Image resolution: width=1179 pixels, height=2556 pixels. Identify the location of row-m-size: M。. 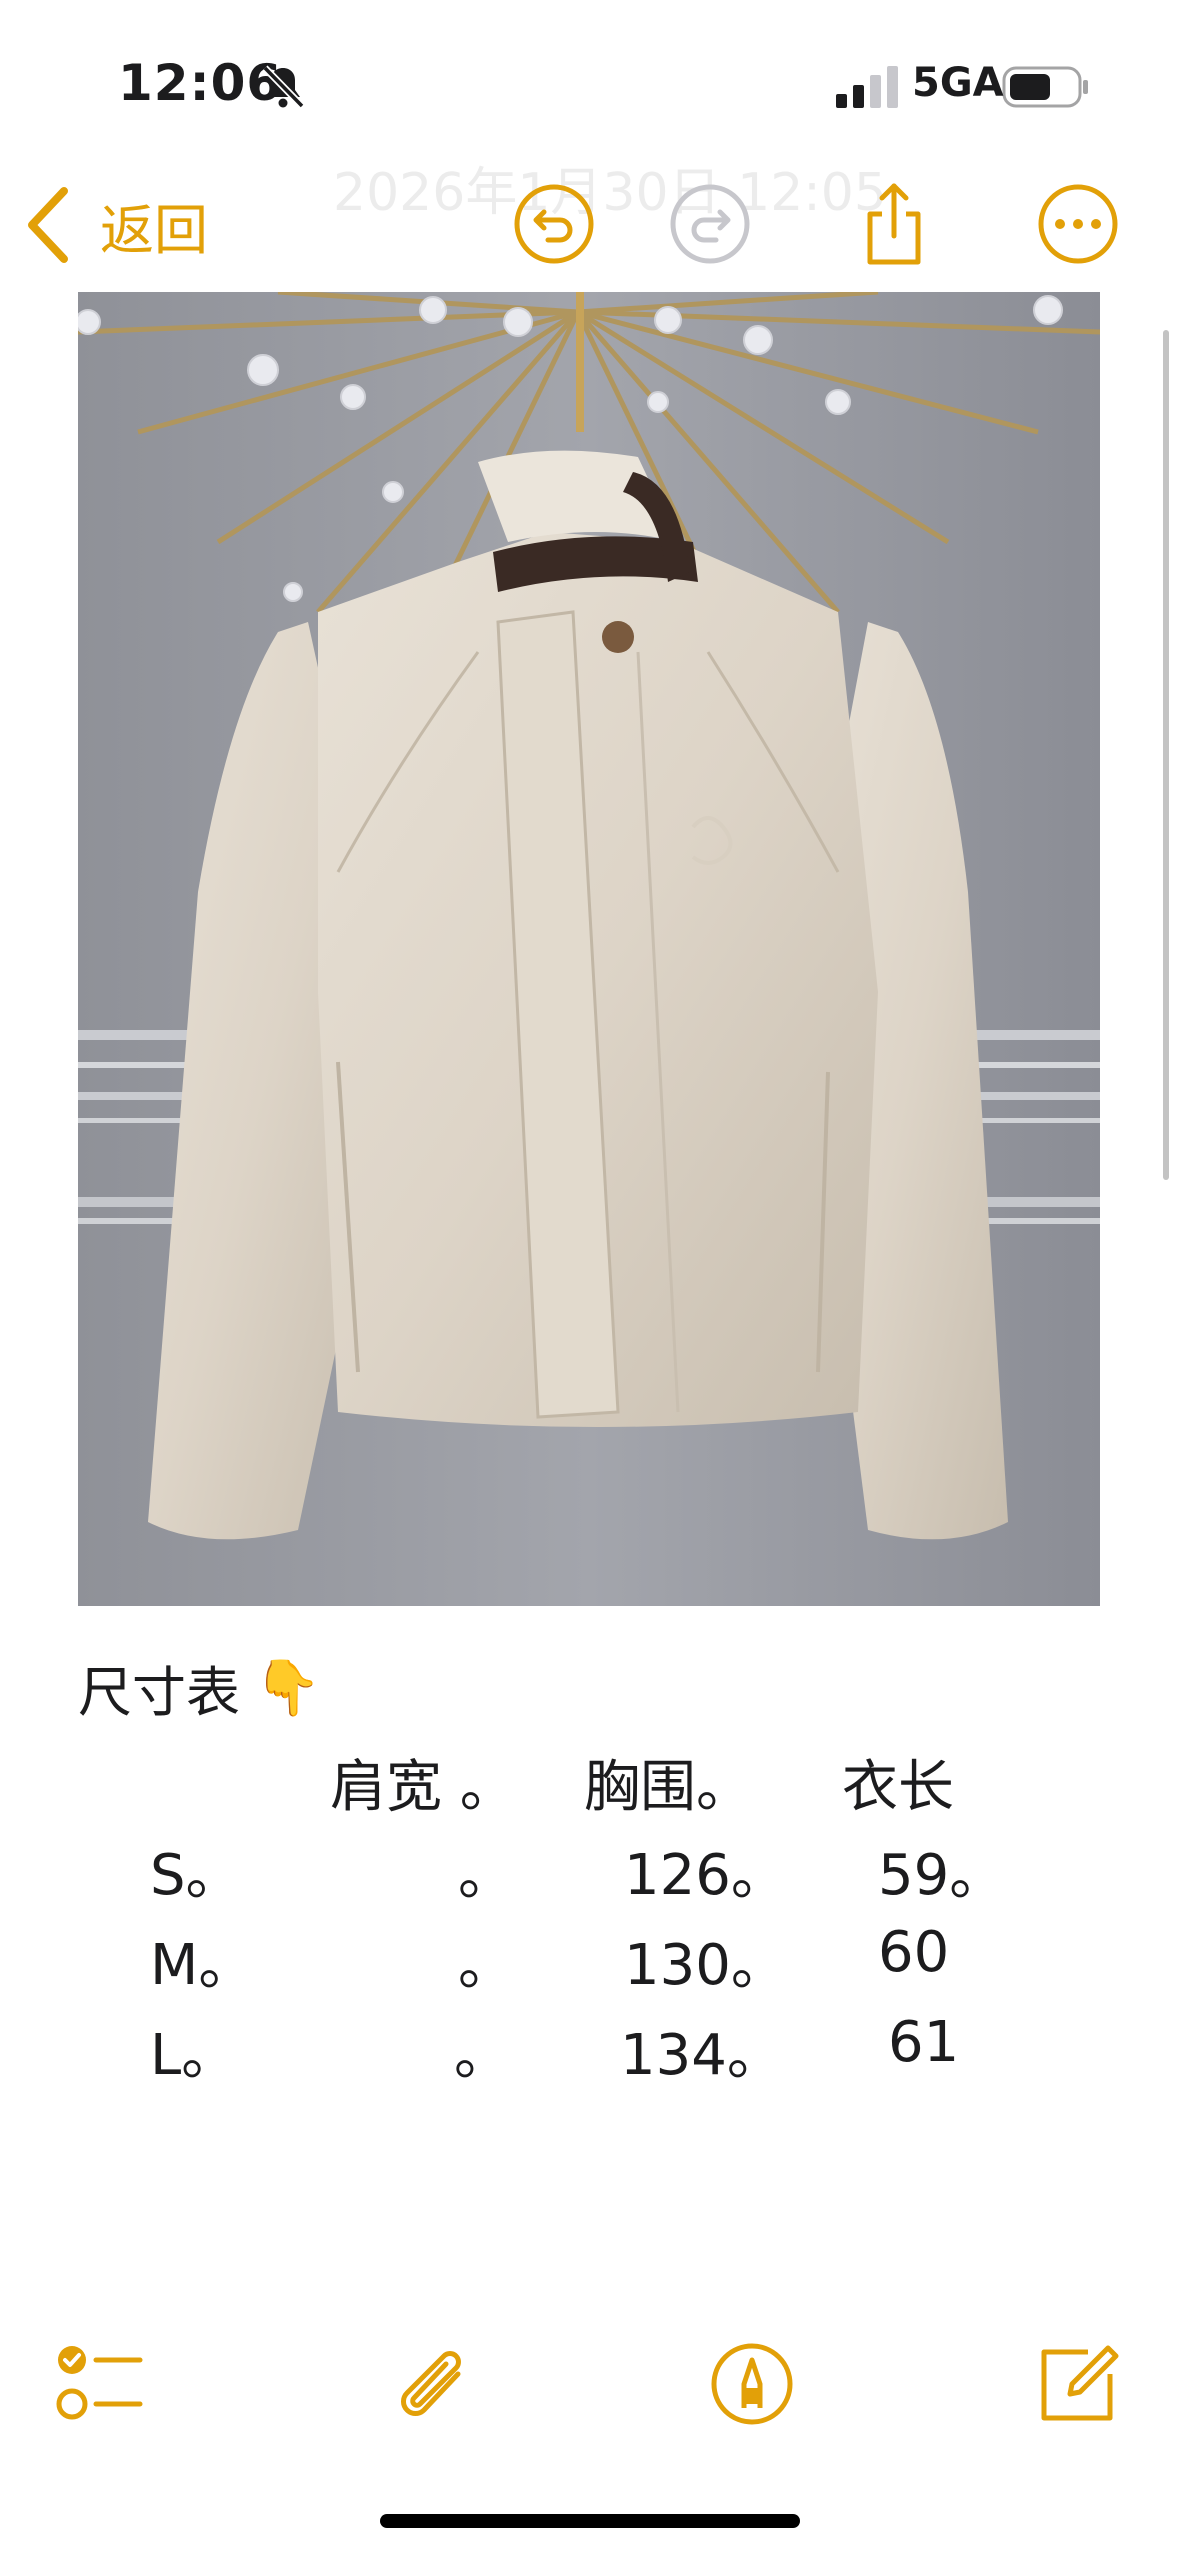
(202, 1965).